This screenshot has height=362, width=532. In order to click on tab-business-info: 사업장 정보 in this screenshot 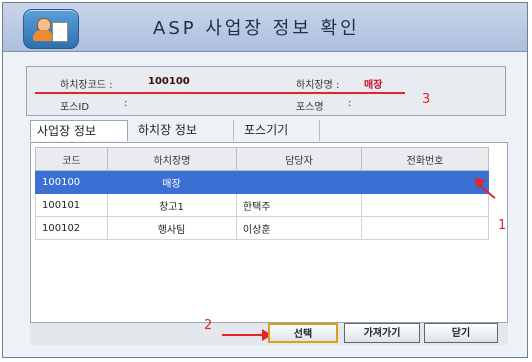, I will do `click(79, 130)`.